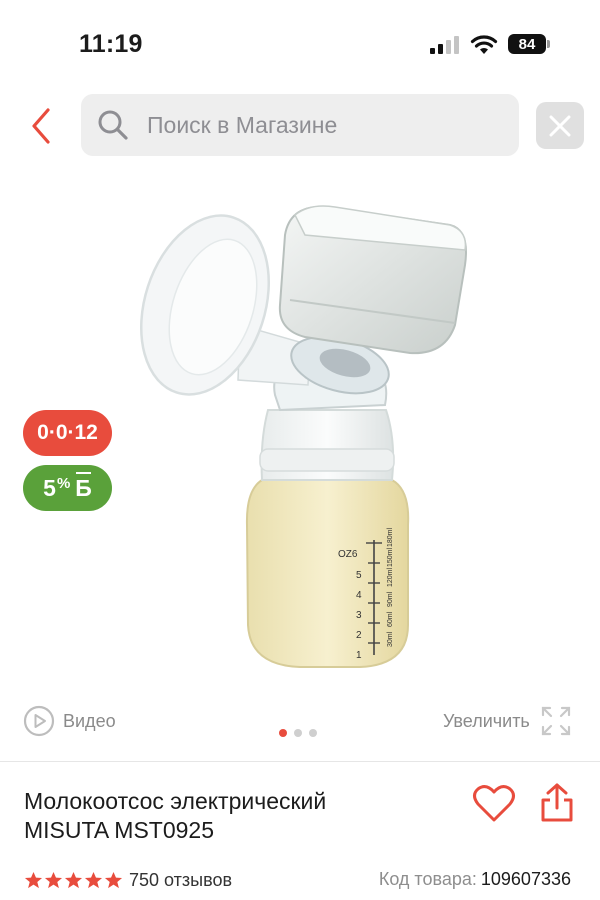 This screenshot has height=900, width=600. I want to click on search-icon, so click(113, 125).